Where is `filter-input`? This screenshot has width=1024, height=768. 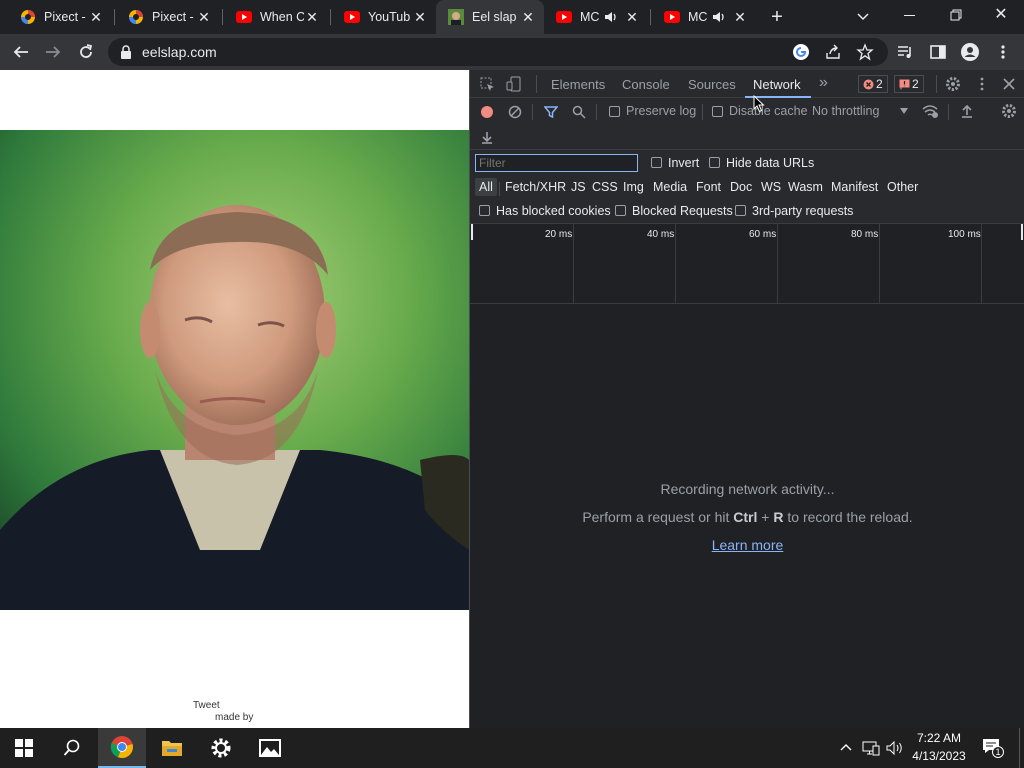 filter-input is located at coordinates (556, 163).